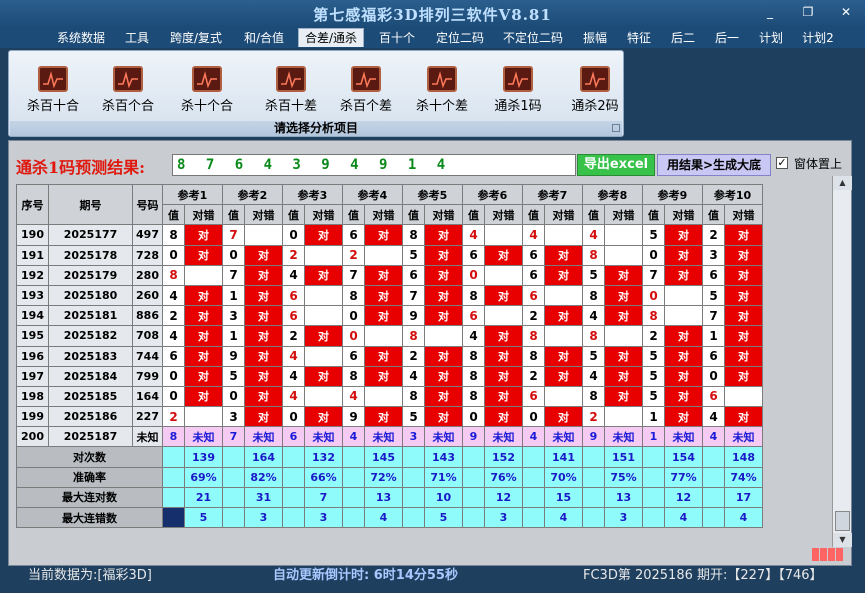  What do you see at coordinates (492, 194) in the screenshot?
I see `col-header-ref-6: 参考6` at bounding box center [492, 194].